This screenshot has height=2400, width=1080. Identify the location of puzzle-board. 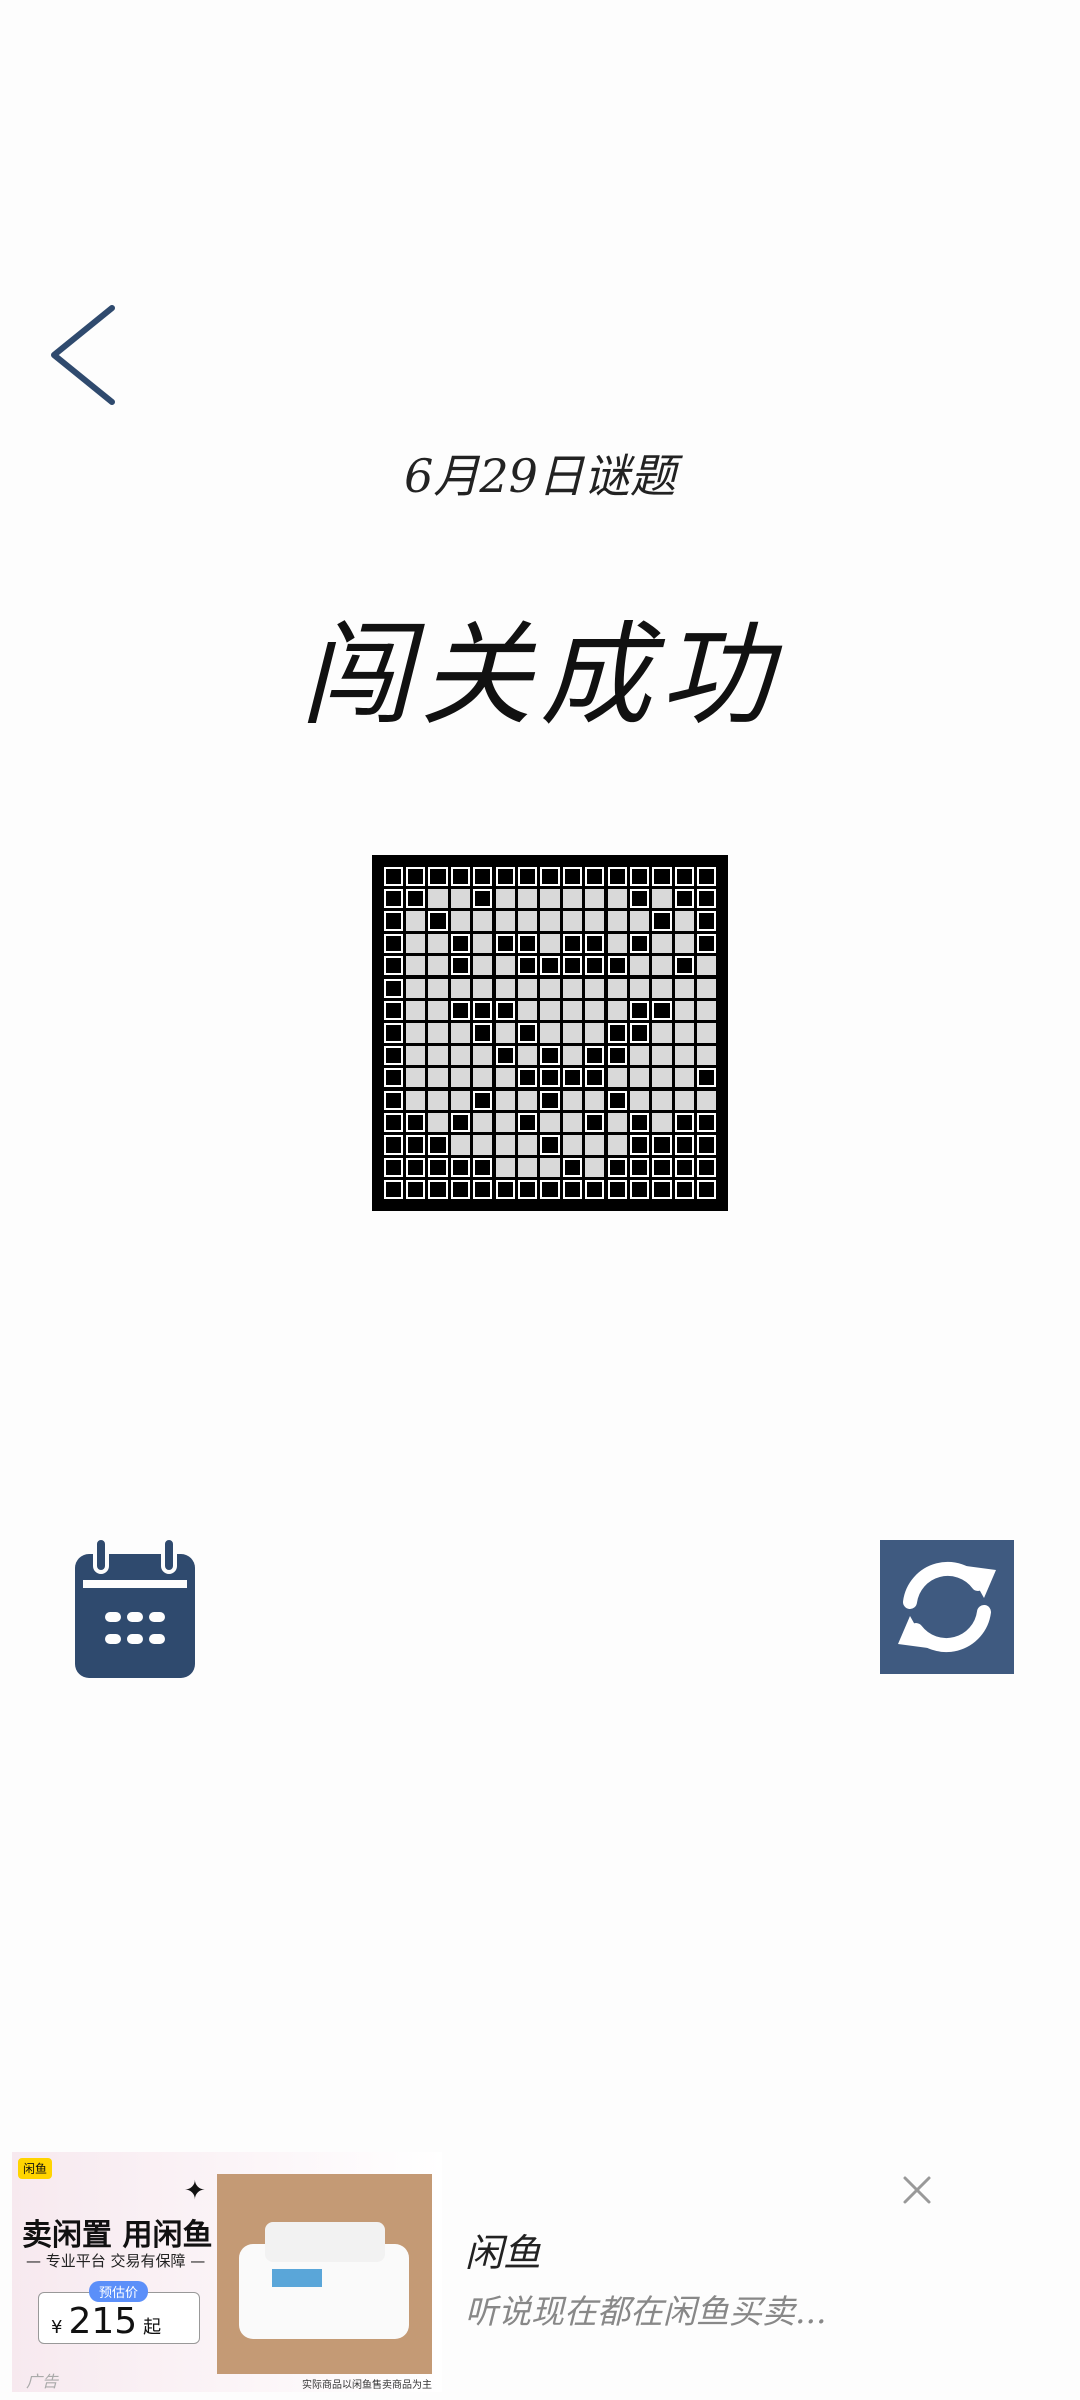
(550, 1033).